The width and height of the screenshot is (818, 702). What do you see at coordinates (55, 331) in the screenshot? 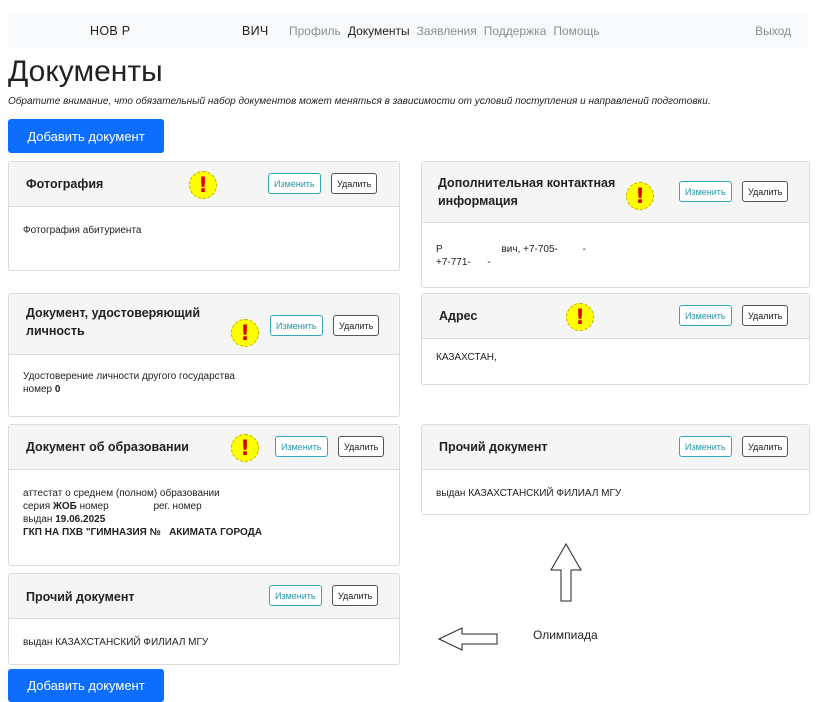
I see `card-title-line2: личность` at bounding box center [55, 331].